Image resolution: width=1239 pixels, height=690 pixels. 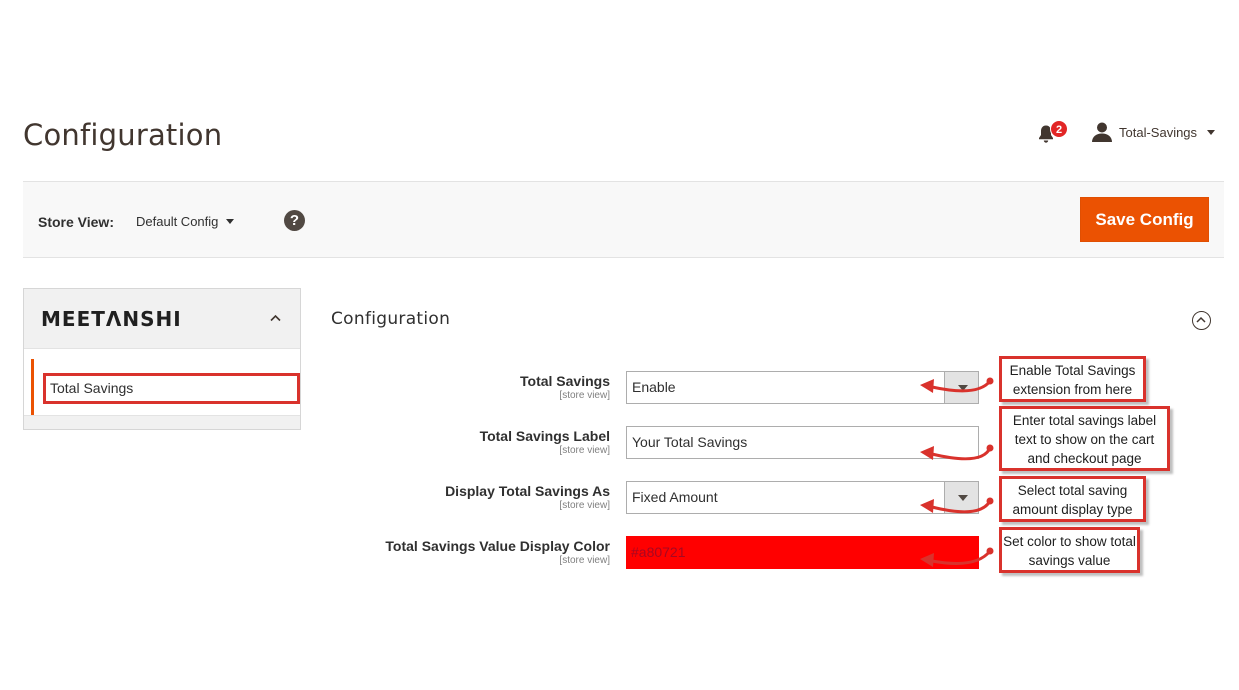 I want to click on callout-enable: Enable Total Savings extension from here, so click(x=1072, y=379).